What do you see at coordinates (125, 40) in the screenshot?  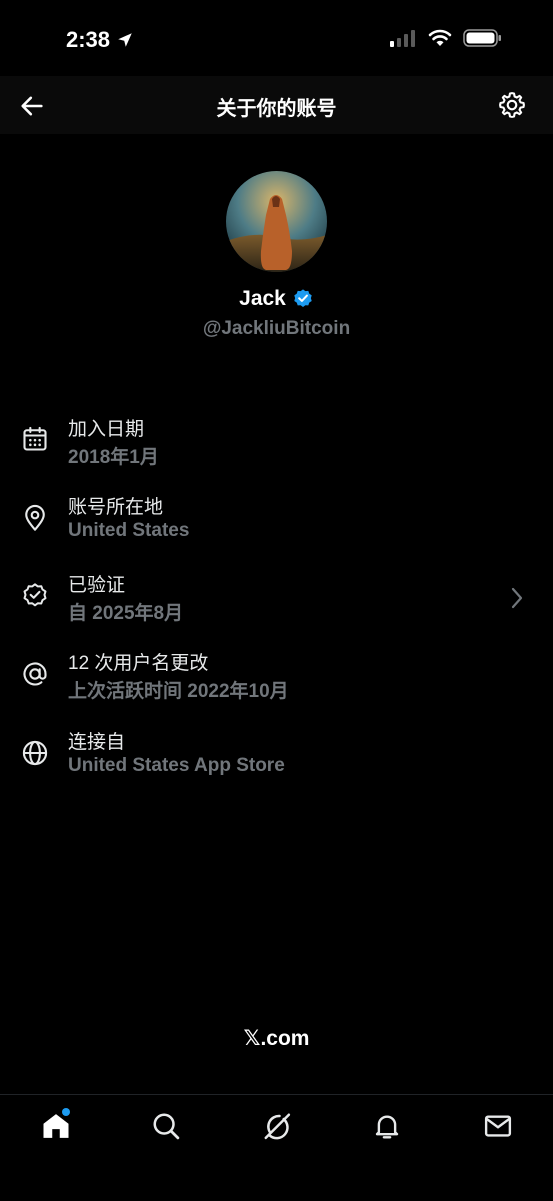 I see `location-arrow-icon` at bounding box center [125, 40].